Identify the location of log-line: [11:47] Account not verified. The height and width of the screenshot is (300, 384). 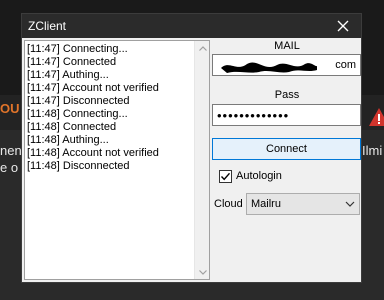
(93, 88).